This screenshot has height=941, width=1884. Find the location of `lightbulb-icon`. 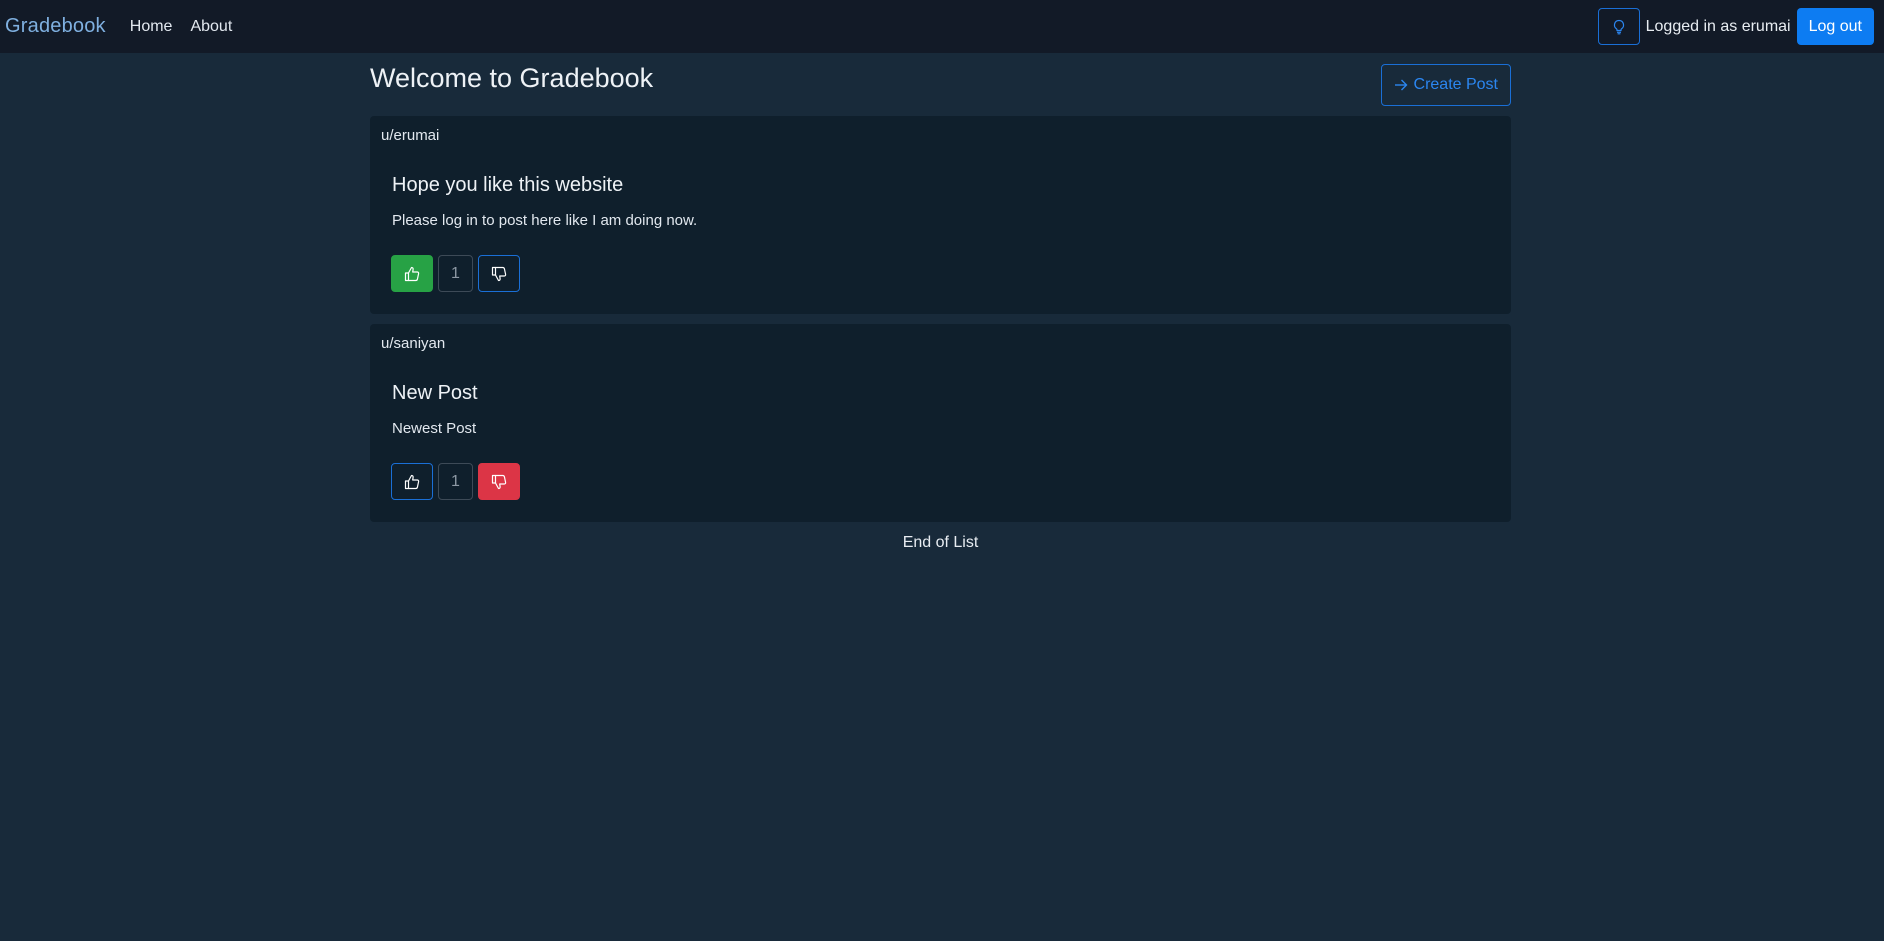

lightbulb-icon is located at coordinates (1618, 26).